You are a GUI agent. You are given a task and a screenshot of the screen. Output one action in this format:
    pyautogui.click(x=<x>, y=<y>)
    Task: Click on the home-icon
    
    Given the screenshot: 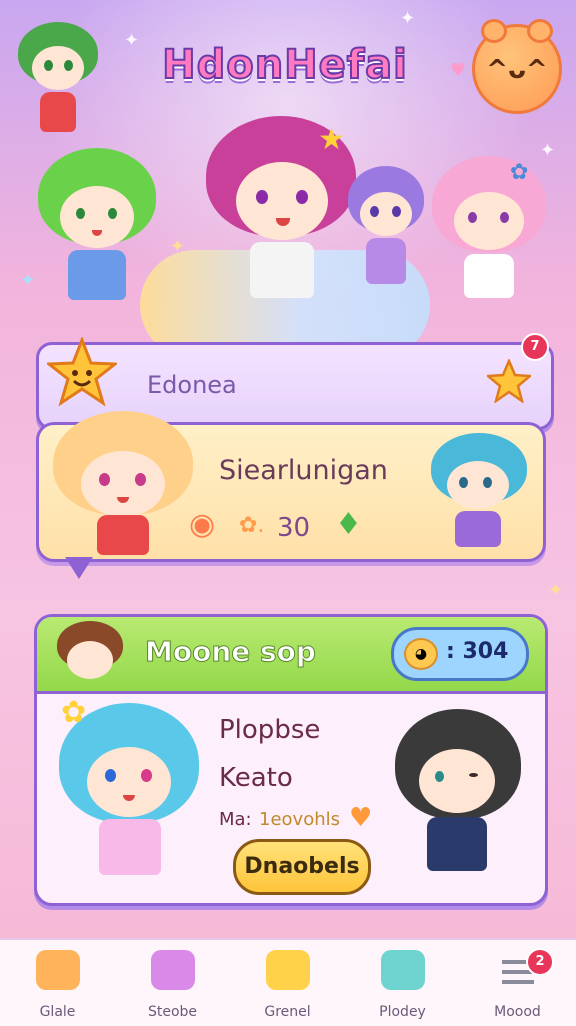 What is the action you would take?
    pyautogui.click(x=58, y=970)
    